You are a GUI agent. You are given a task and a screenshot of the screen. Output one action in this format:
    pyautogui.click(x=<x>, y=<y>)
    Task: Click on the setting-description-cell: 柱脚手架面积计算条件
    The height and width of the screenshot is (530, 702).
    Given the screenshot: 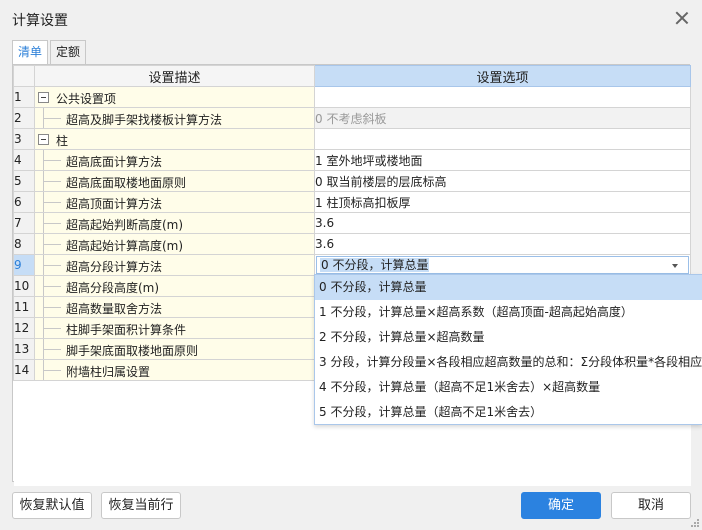 What is the action you would take?
    pyautogui.click(x=174, y=328)
    